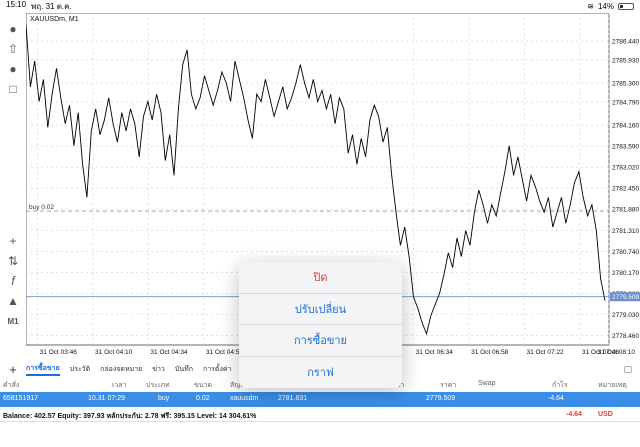 Image resolution: width=640 pixels, height=447 pixels. What do you see at coordinates (625, 168) in the screenshot?
I see `y-tick-label: 2783.020` at bounding box center [625, 168].